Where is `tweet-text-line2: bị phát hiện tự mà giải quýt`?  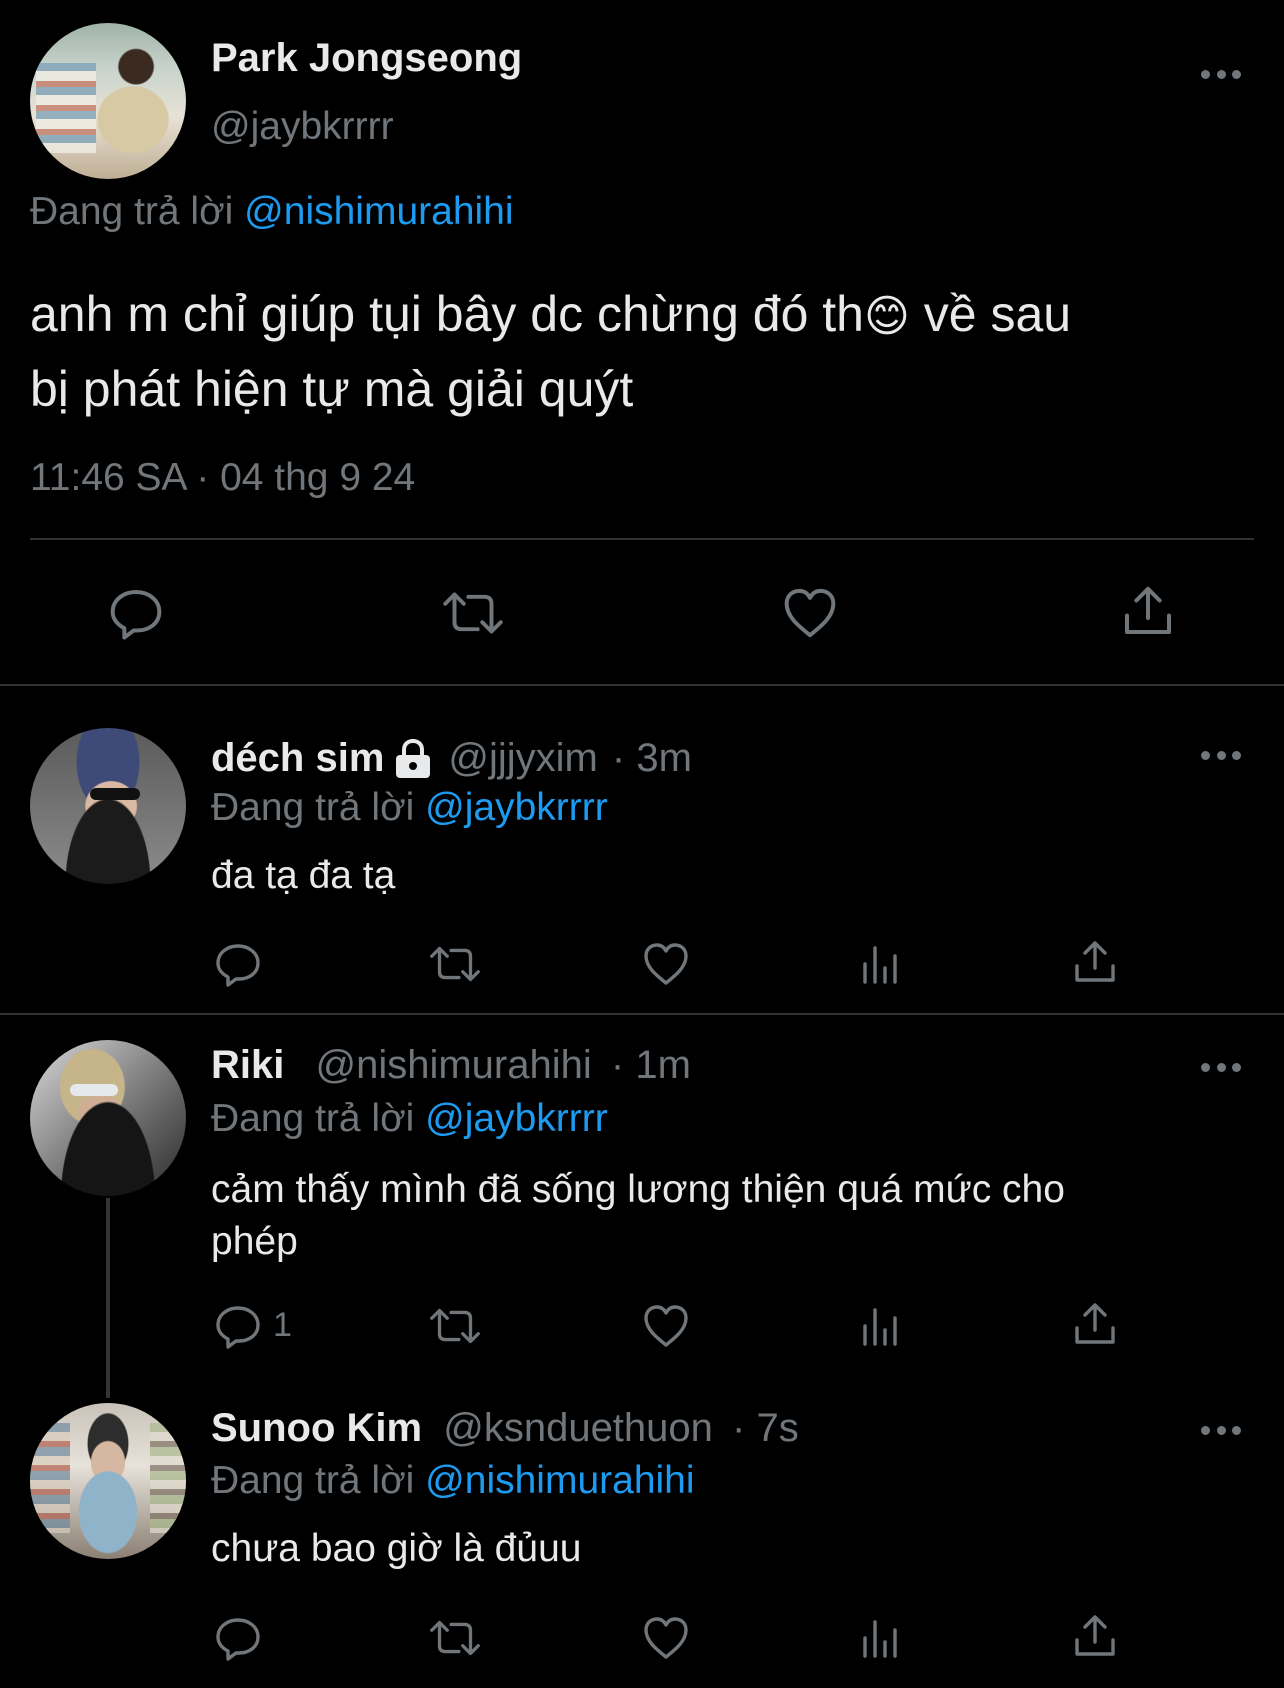 tweet-text-line2: bị phát hiện tự mà giải quýt is located at coordinates (332, 389).